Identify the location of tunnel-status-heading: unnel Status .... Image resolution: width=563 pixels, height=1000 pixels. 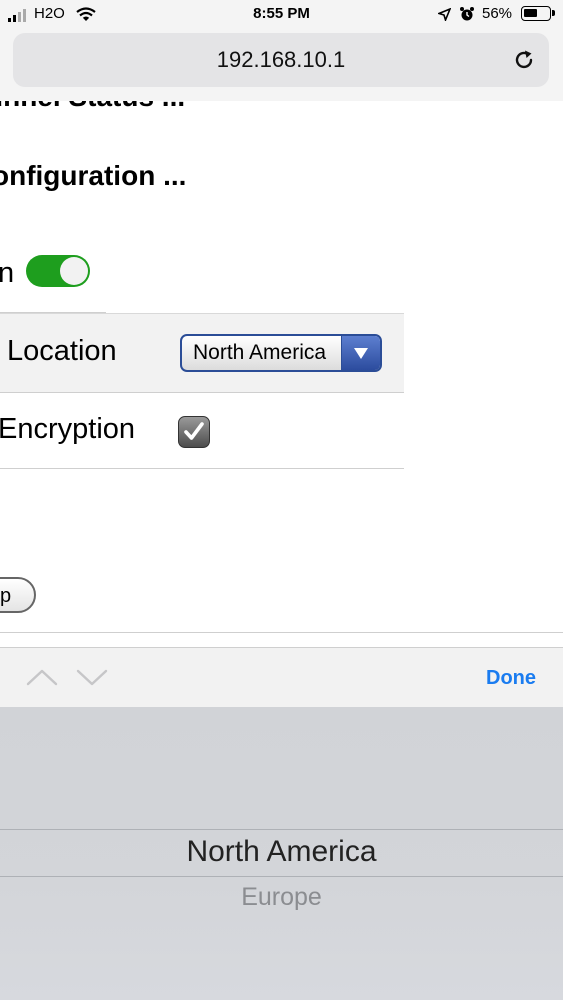
(92, 107).